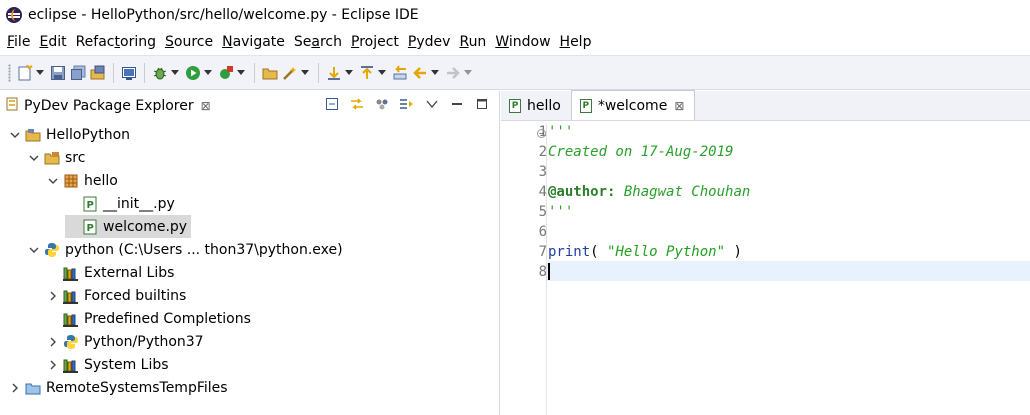  I want to click on tree-item: HelloPython, so click(69, 134).